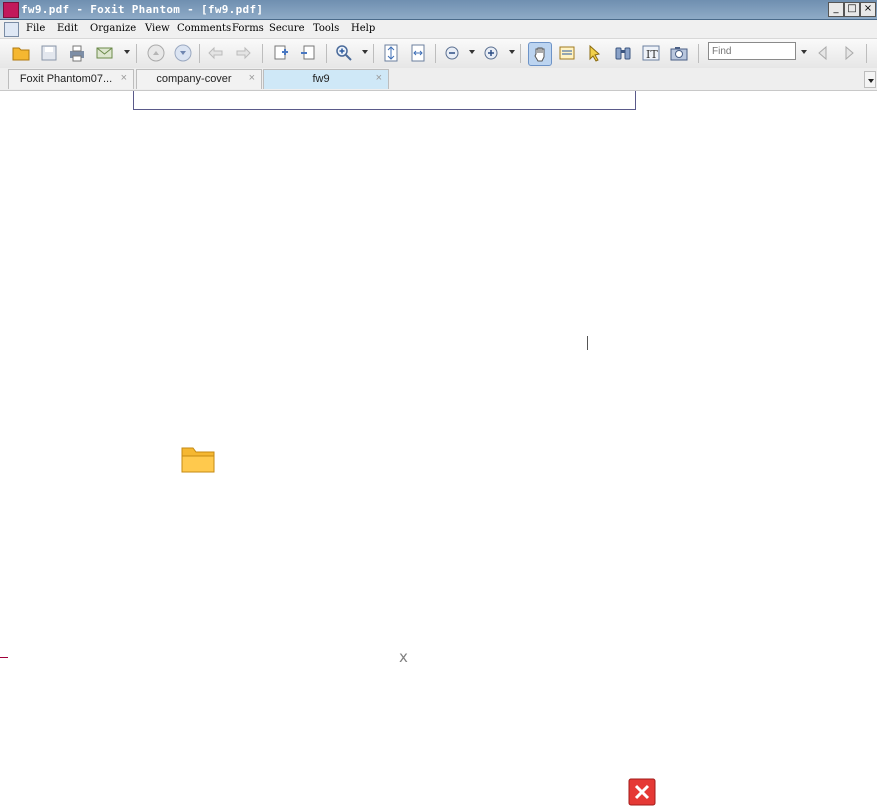 The height and width of the screenshot is (810, 877). What do you see at coordinates (287, 29) in the screenshot?
I see `menu-secure: Secure` at bounding box center [287, 29].